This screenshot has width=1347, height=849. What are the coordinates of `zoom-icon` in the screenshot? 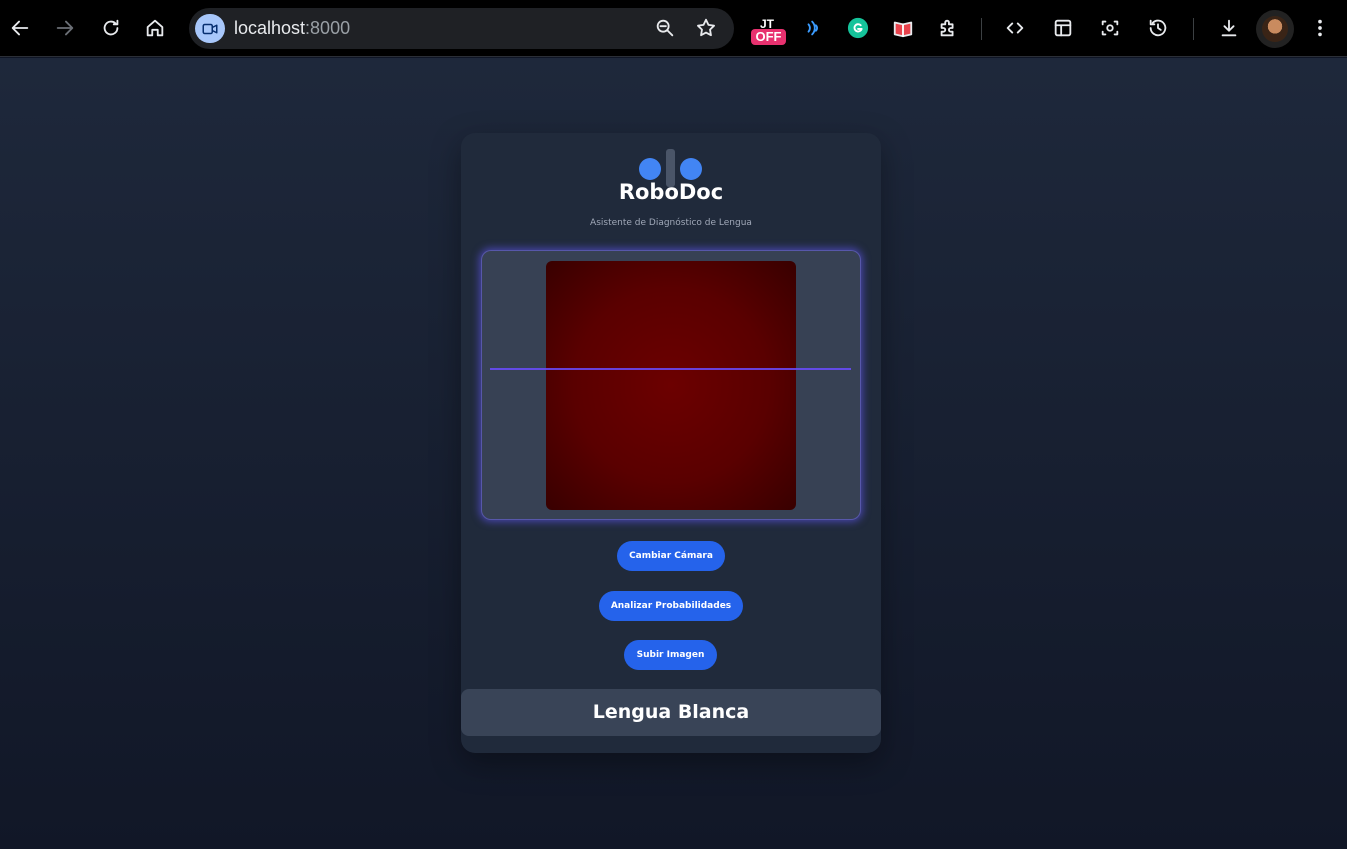 It's located at (665, 28).